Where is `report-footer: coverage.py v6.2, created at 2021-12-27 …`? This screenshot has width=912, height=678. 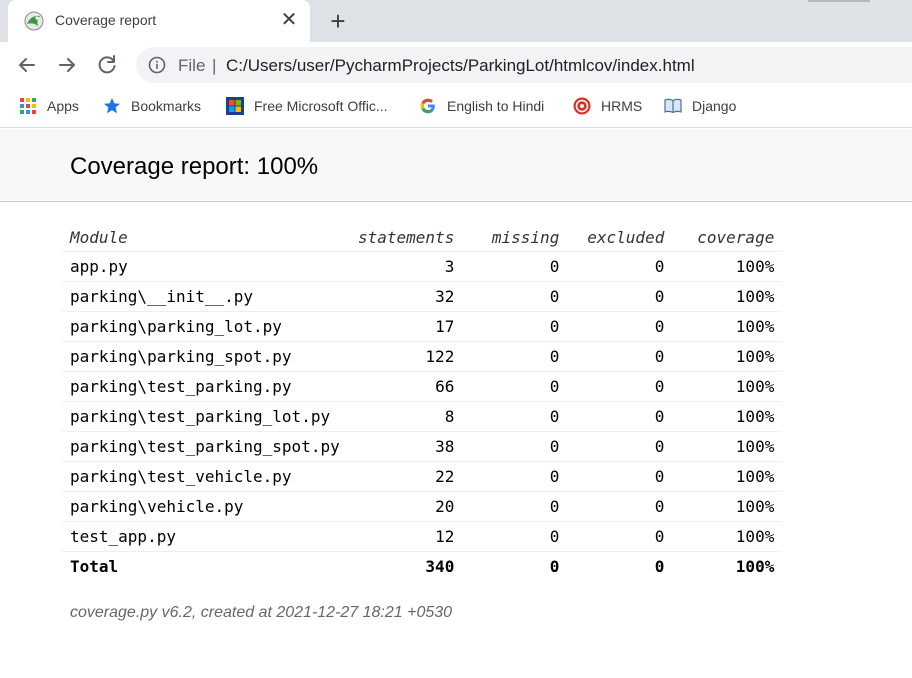
report-footer: coverage.py v6.2, created at 2021-12-27 … is located at coordinates (261, 612).